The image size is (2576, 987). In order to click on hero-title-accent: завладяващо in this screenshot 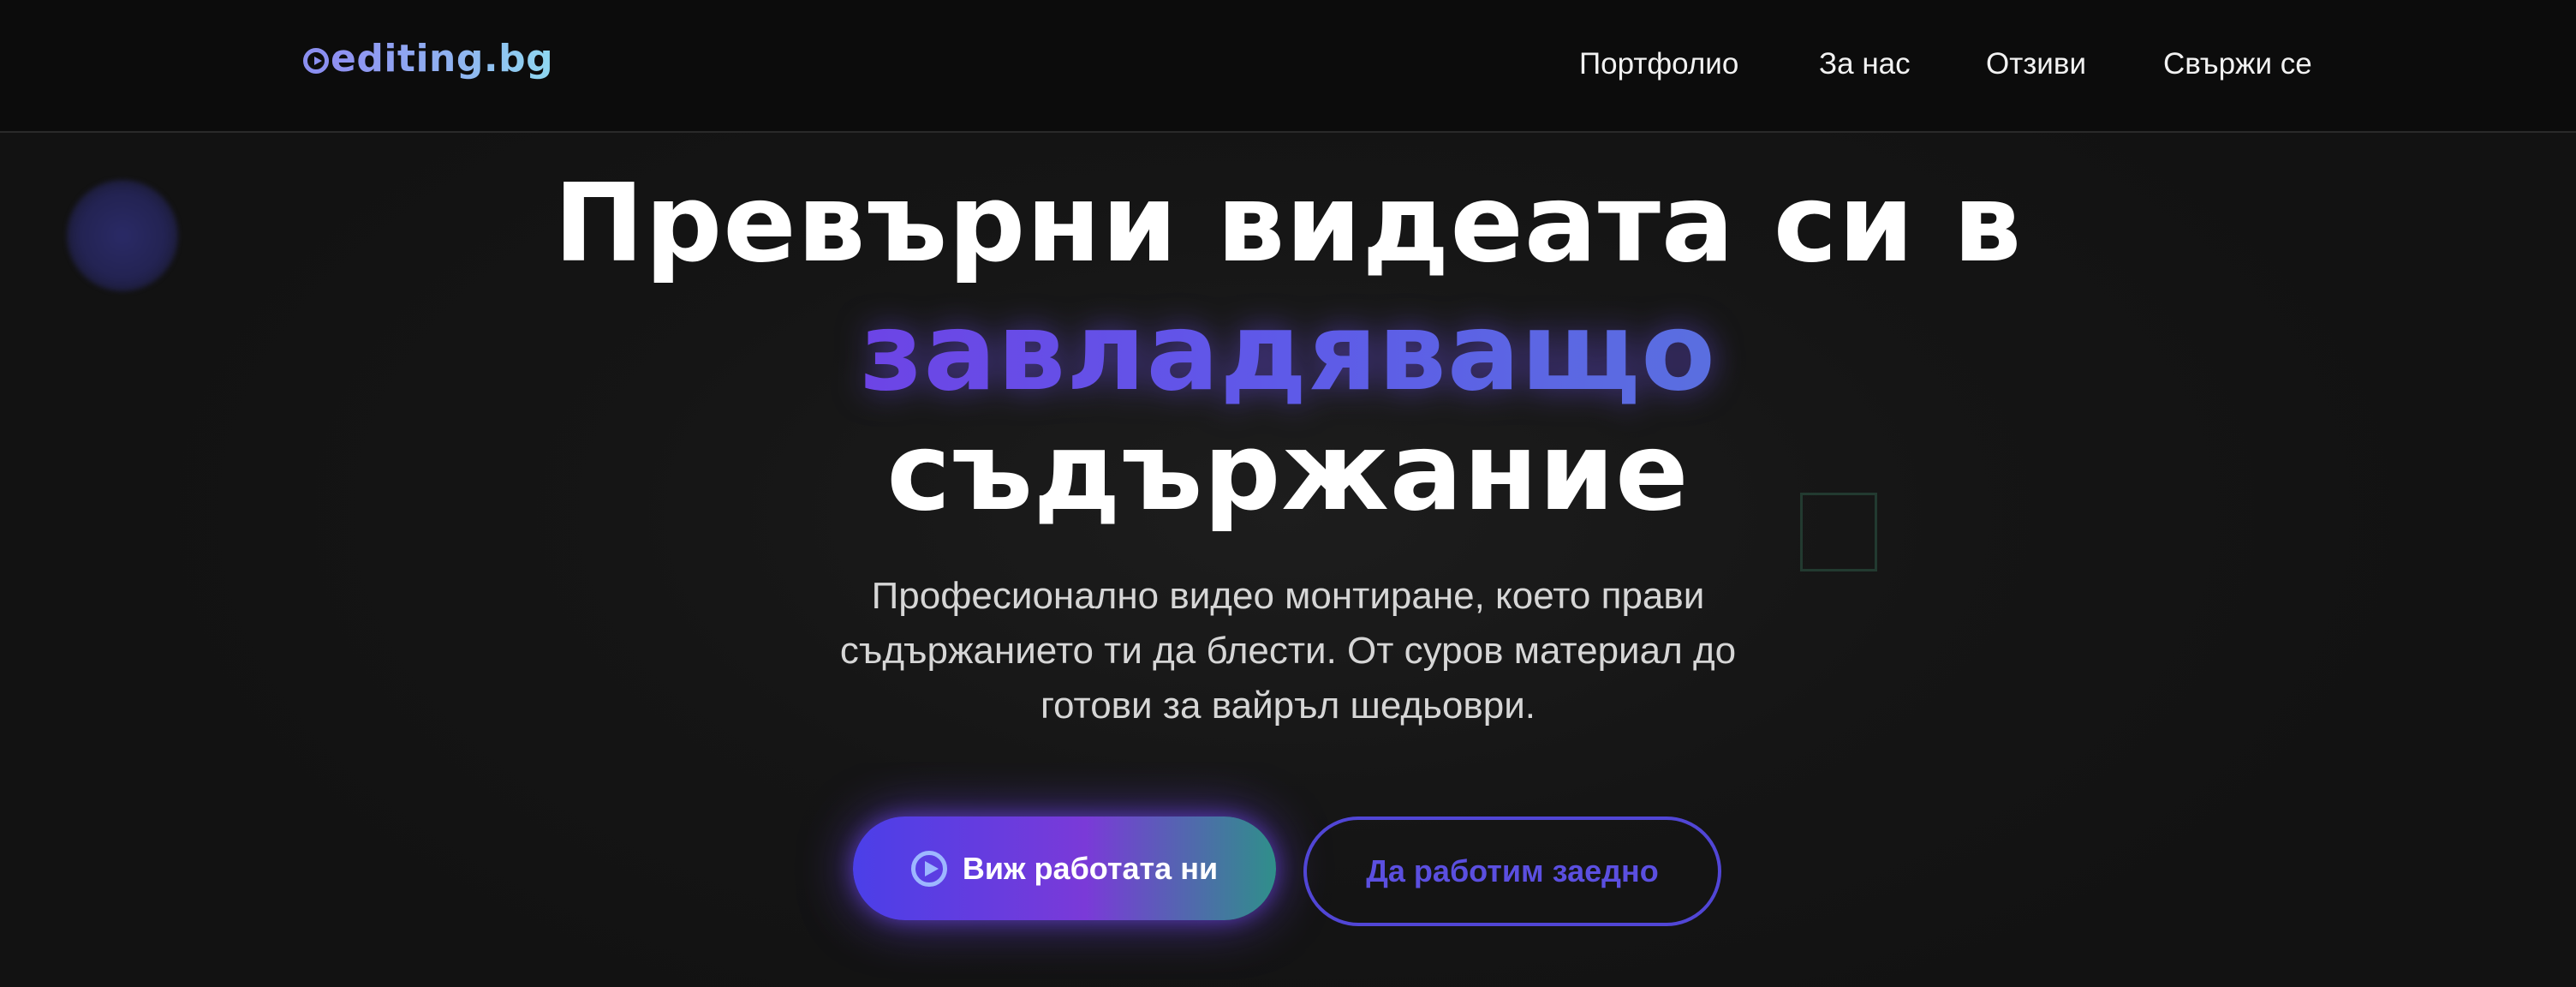, I will do `click(1288, 352)`.